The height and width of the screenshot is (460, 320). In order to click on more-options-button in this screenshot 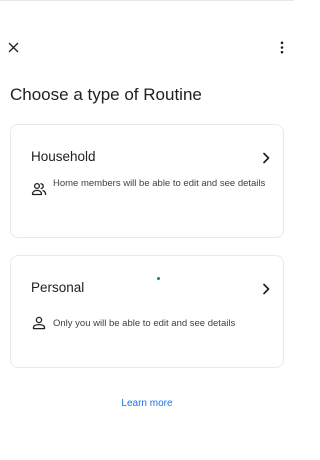, I will do `click(282, 47)`.